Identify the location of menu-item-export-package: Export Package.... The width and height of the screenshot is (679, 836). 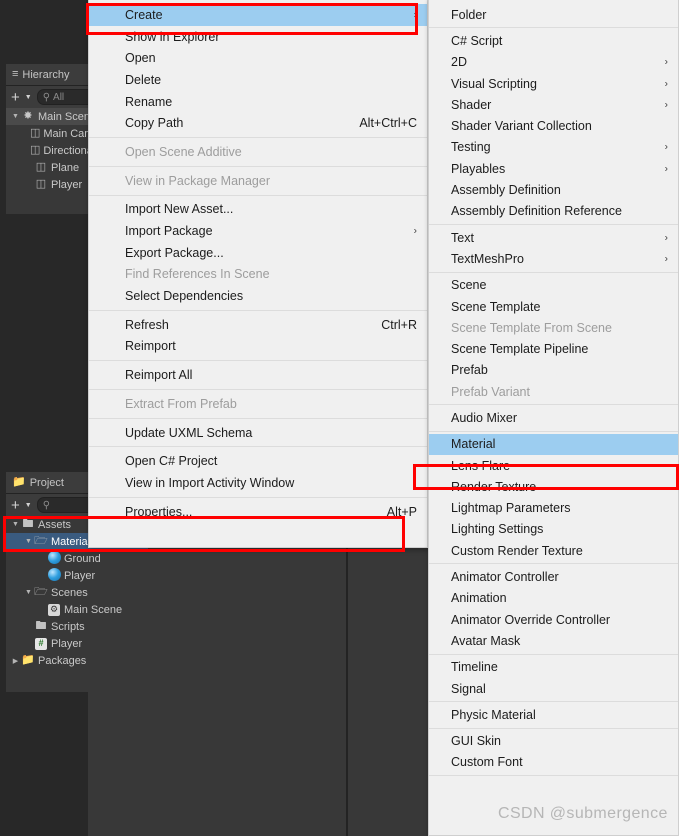
(258, 253).